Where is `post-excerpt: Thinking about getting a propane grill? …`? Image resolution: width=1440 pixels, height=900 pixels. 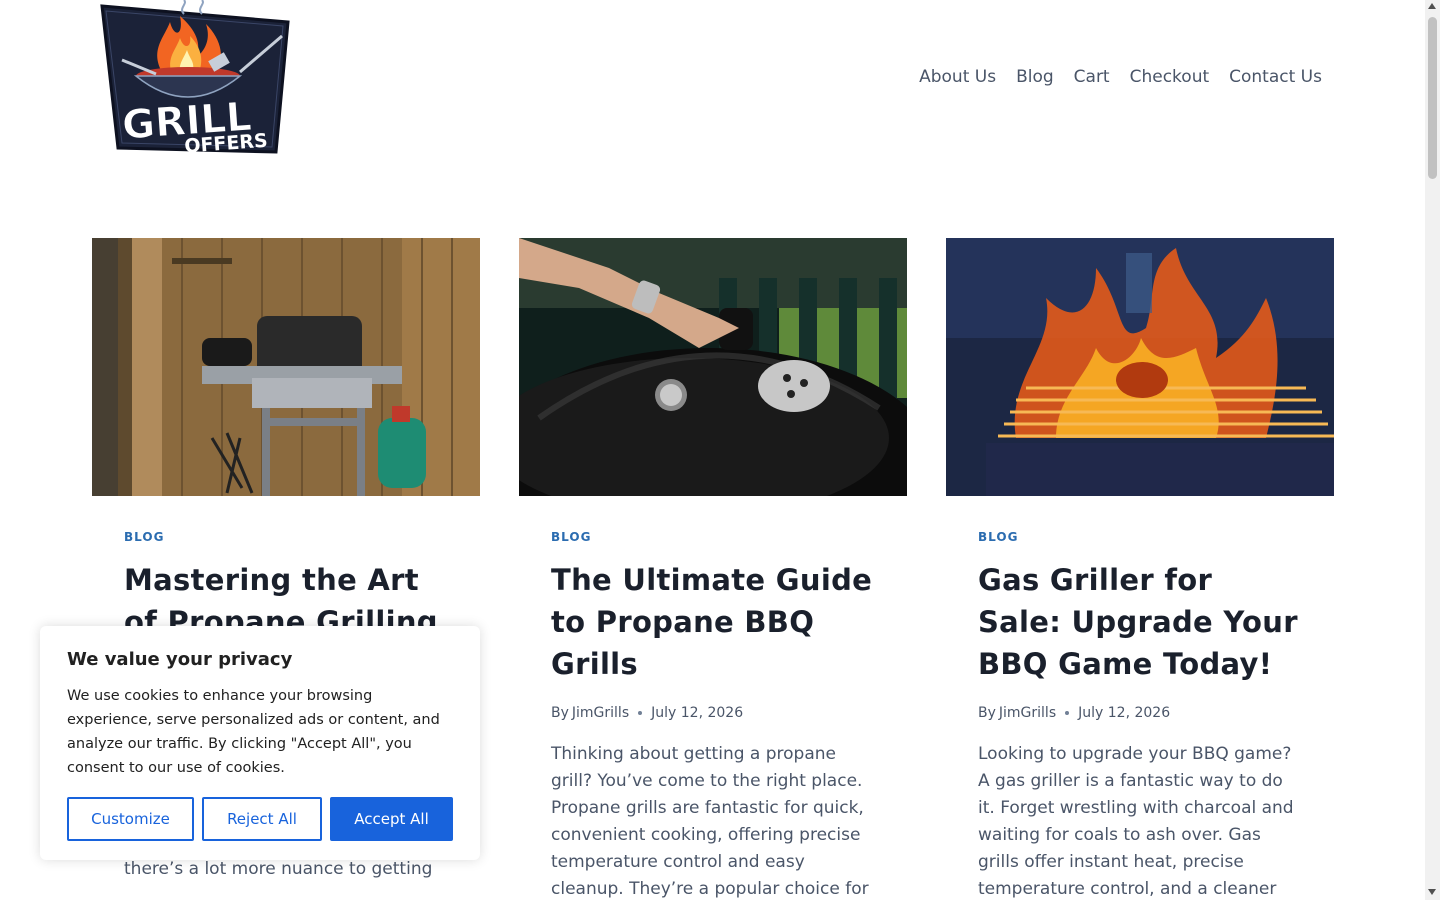
post-excerpt: Thinking about getting a propane grill? … is located at coordinates (710, 821).